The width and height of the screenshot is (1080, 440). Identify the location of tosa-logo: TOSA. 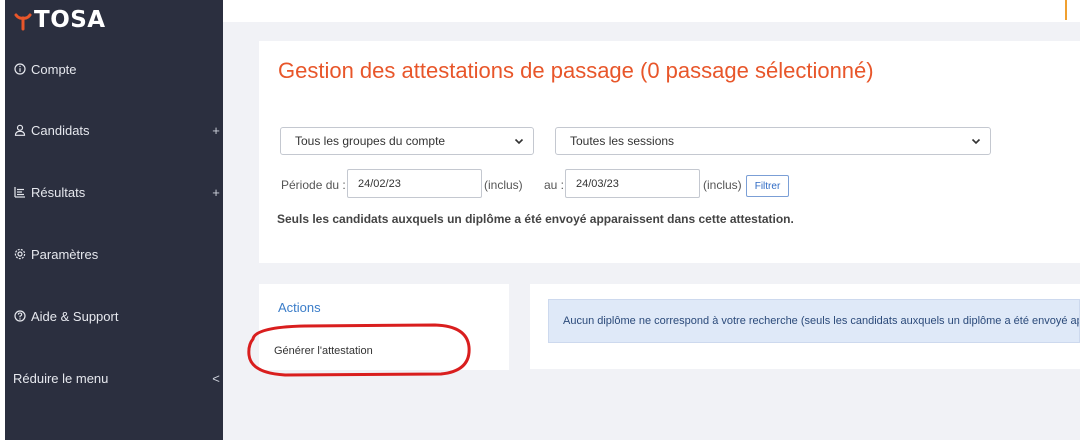
(60, 20).